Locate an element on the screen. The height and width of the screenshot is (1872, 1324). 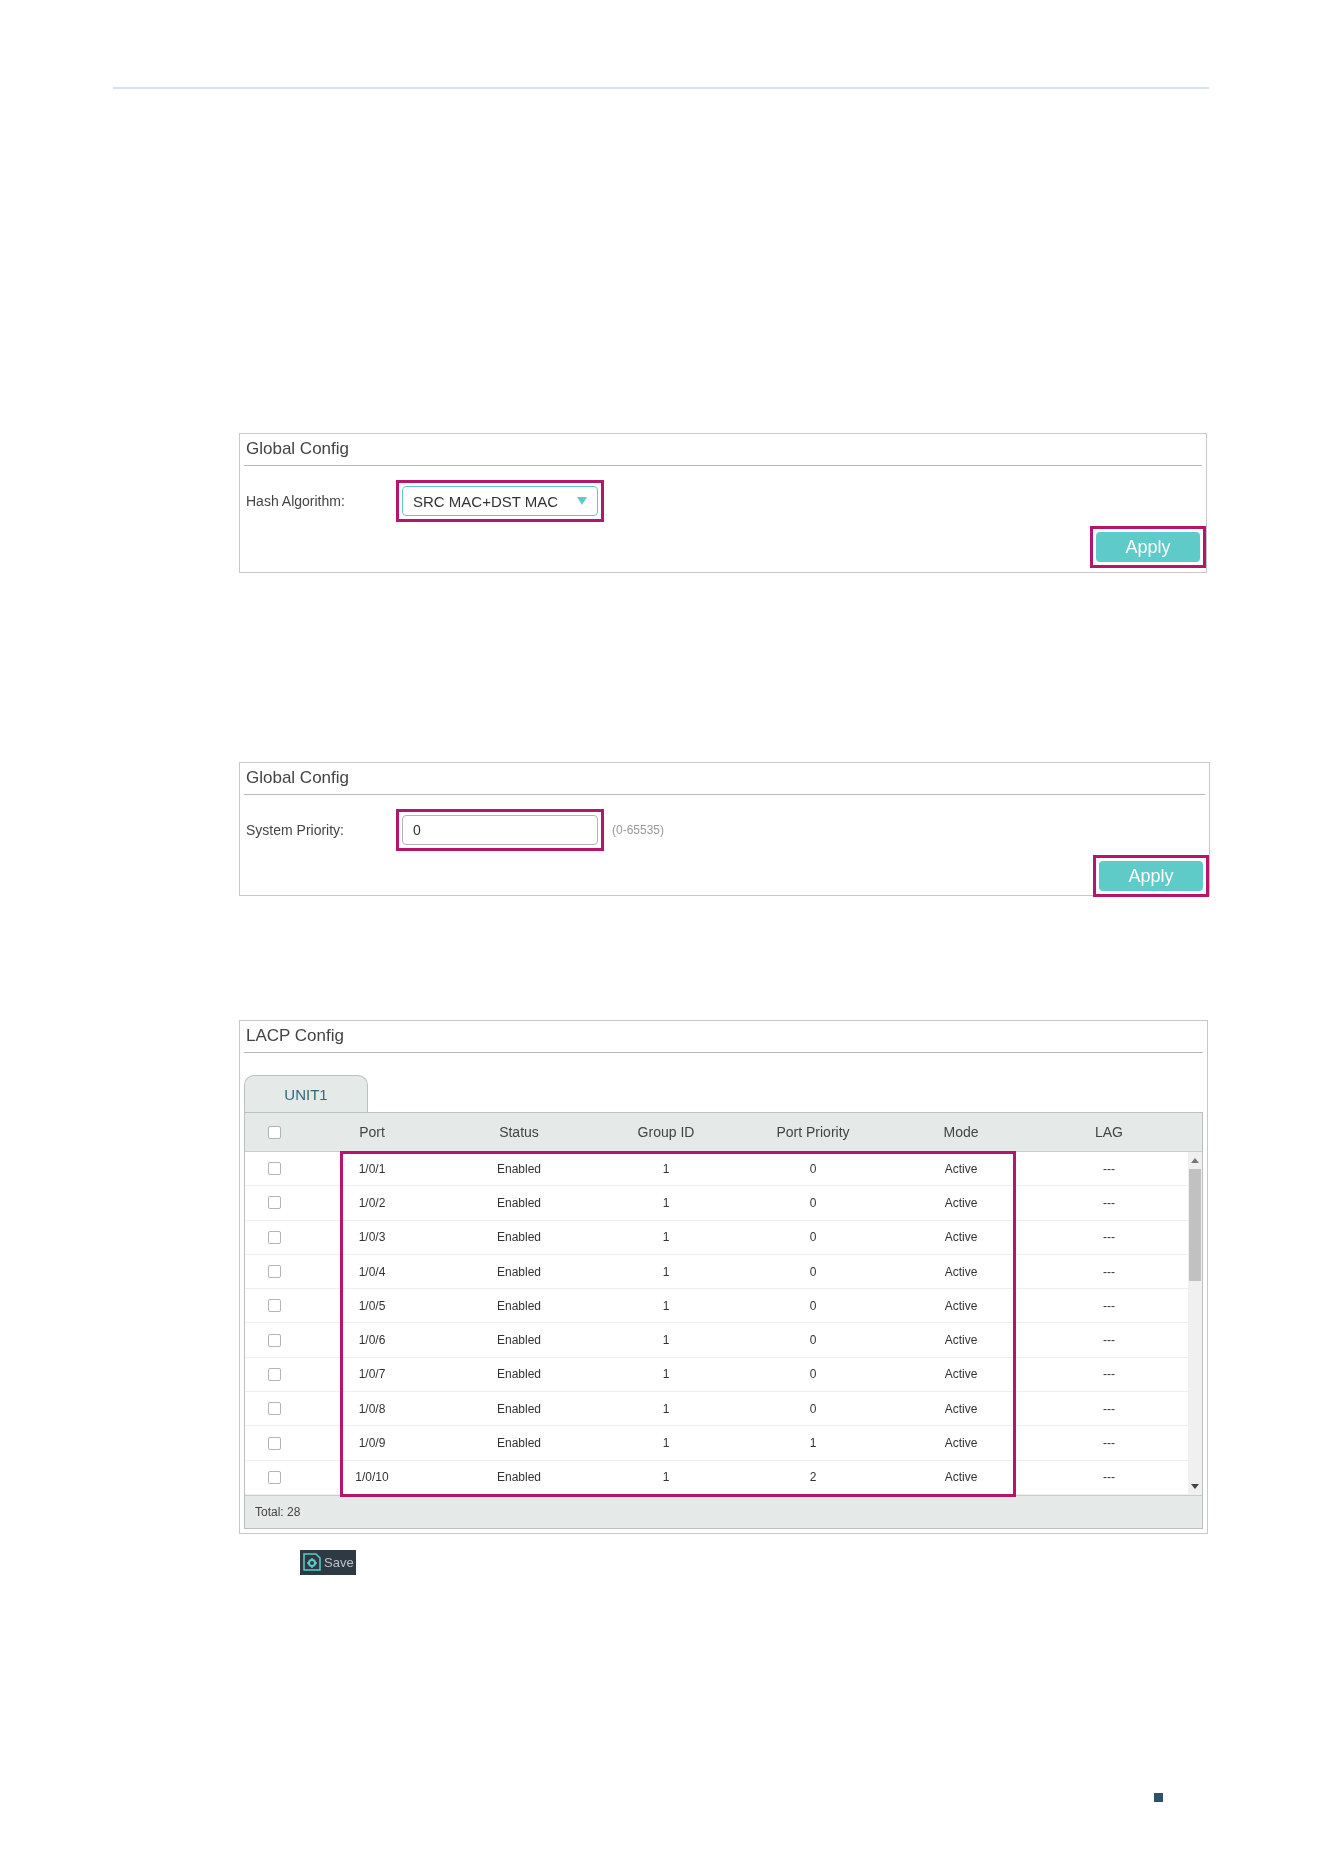
gear-document-icon is located at coordinates (312, 1562).